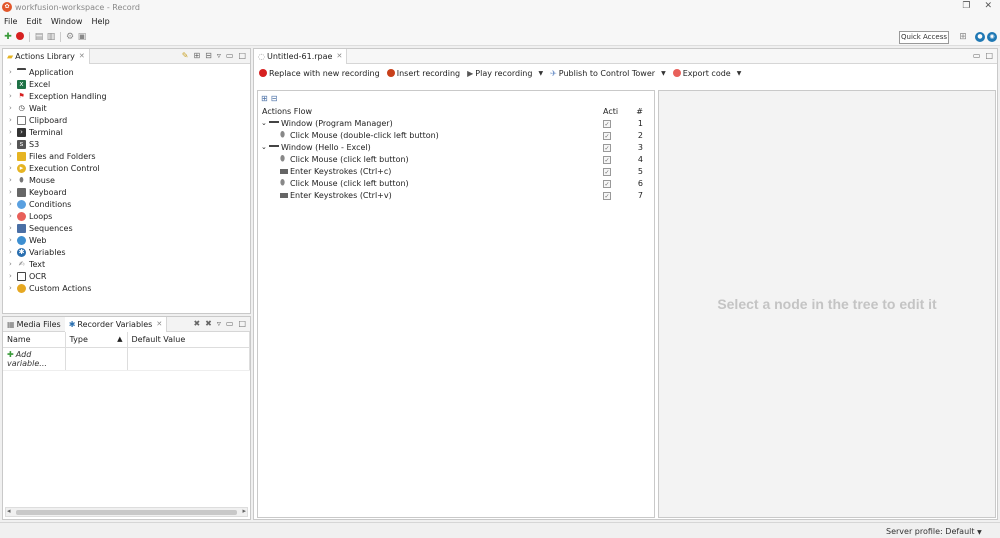  I want to click on close-window-icon: ✕, so click(988, 6).